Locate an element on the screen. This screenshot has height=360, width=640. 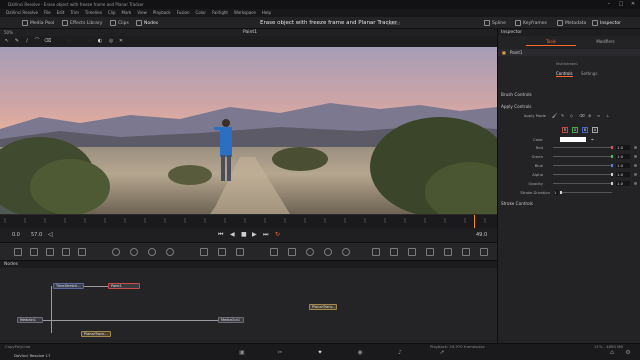
render-end-field: 49.0 is located at coordinates (481, 235).